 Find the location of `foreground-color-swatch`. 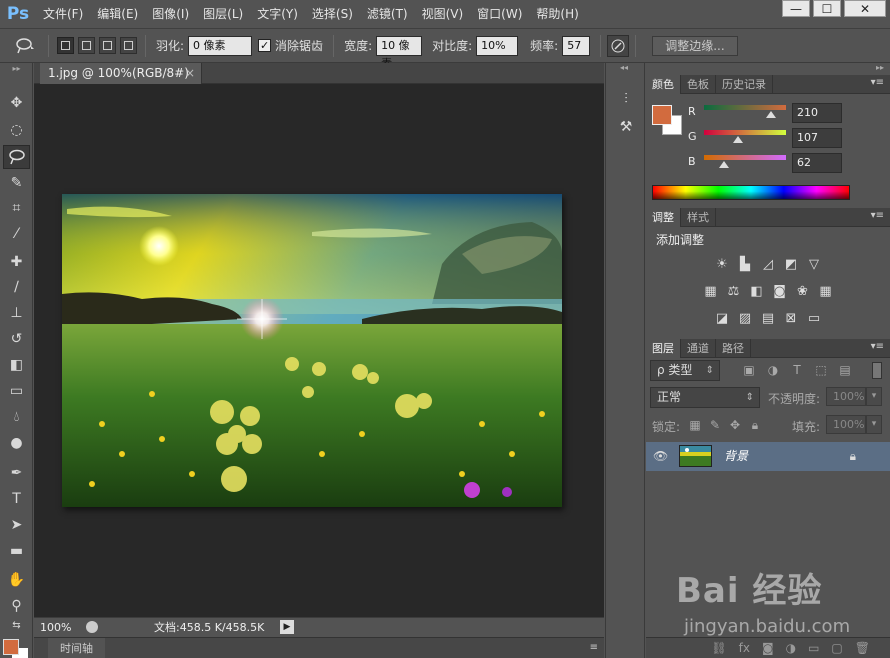

foreground-color-swatch is located at coordinates (11, 647).